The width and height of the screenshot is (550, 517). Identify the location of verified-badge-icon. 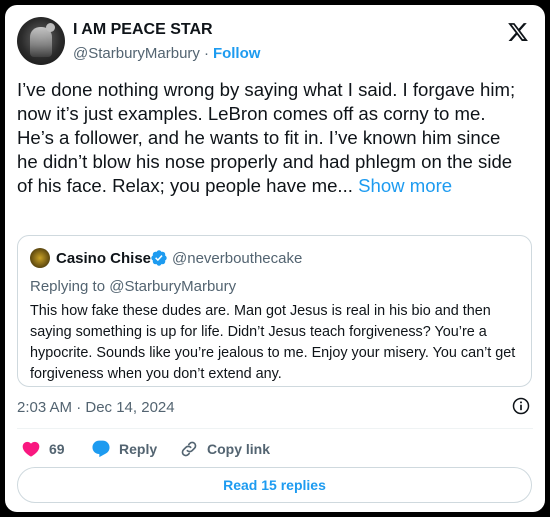
(159, 258).